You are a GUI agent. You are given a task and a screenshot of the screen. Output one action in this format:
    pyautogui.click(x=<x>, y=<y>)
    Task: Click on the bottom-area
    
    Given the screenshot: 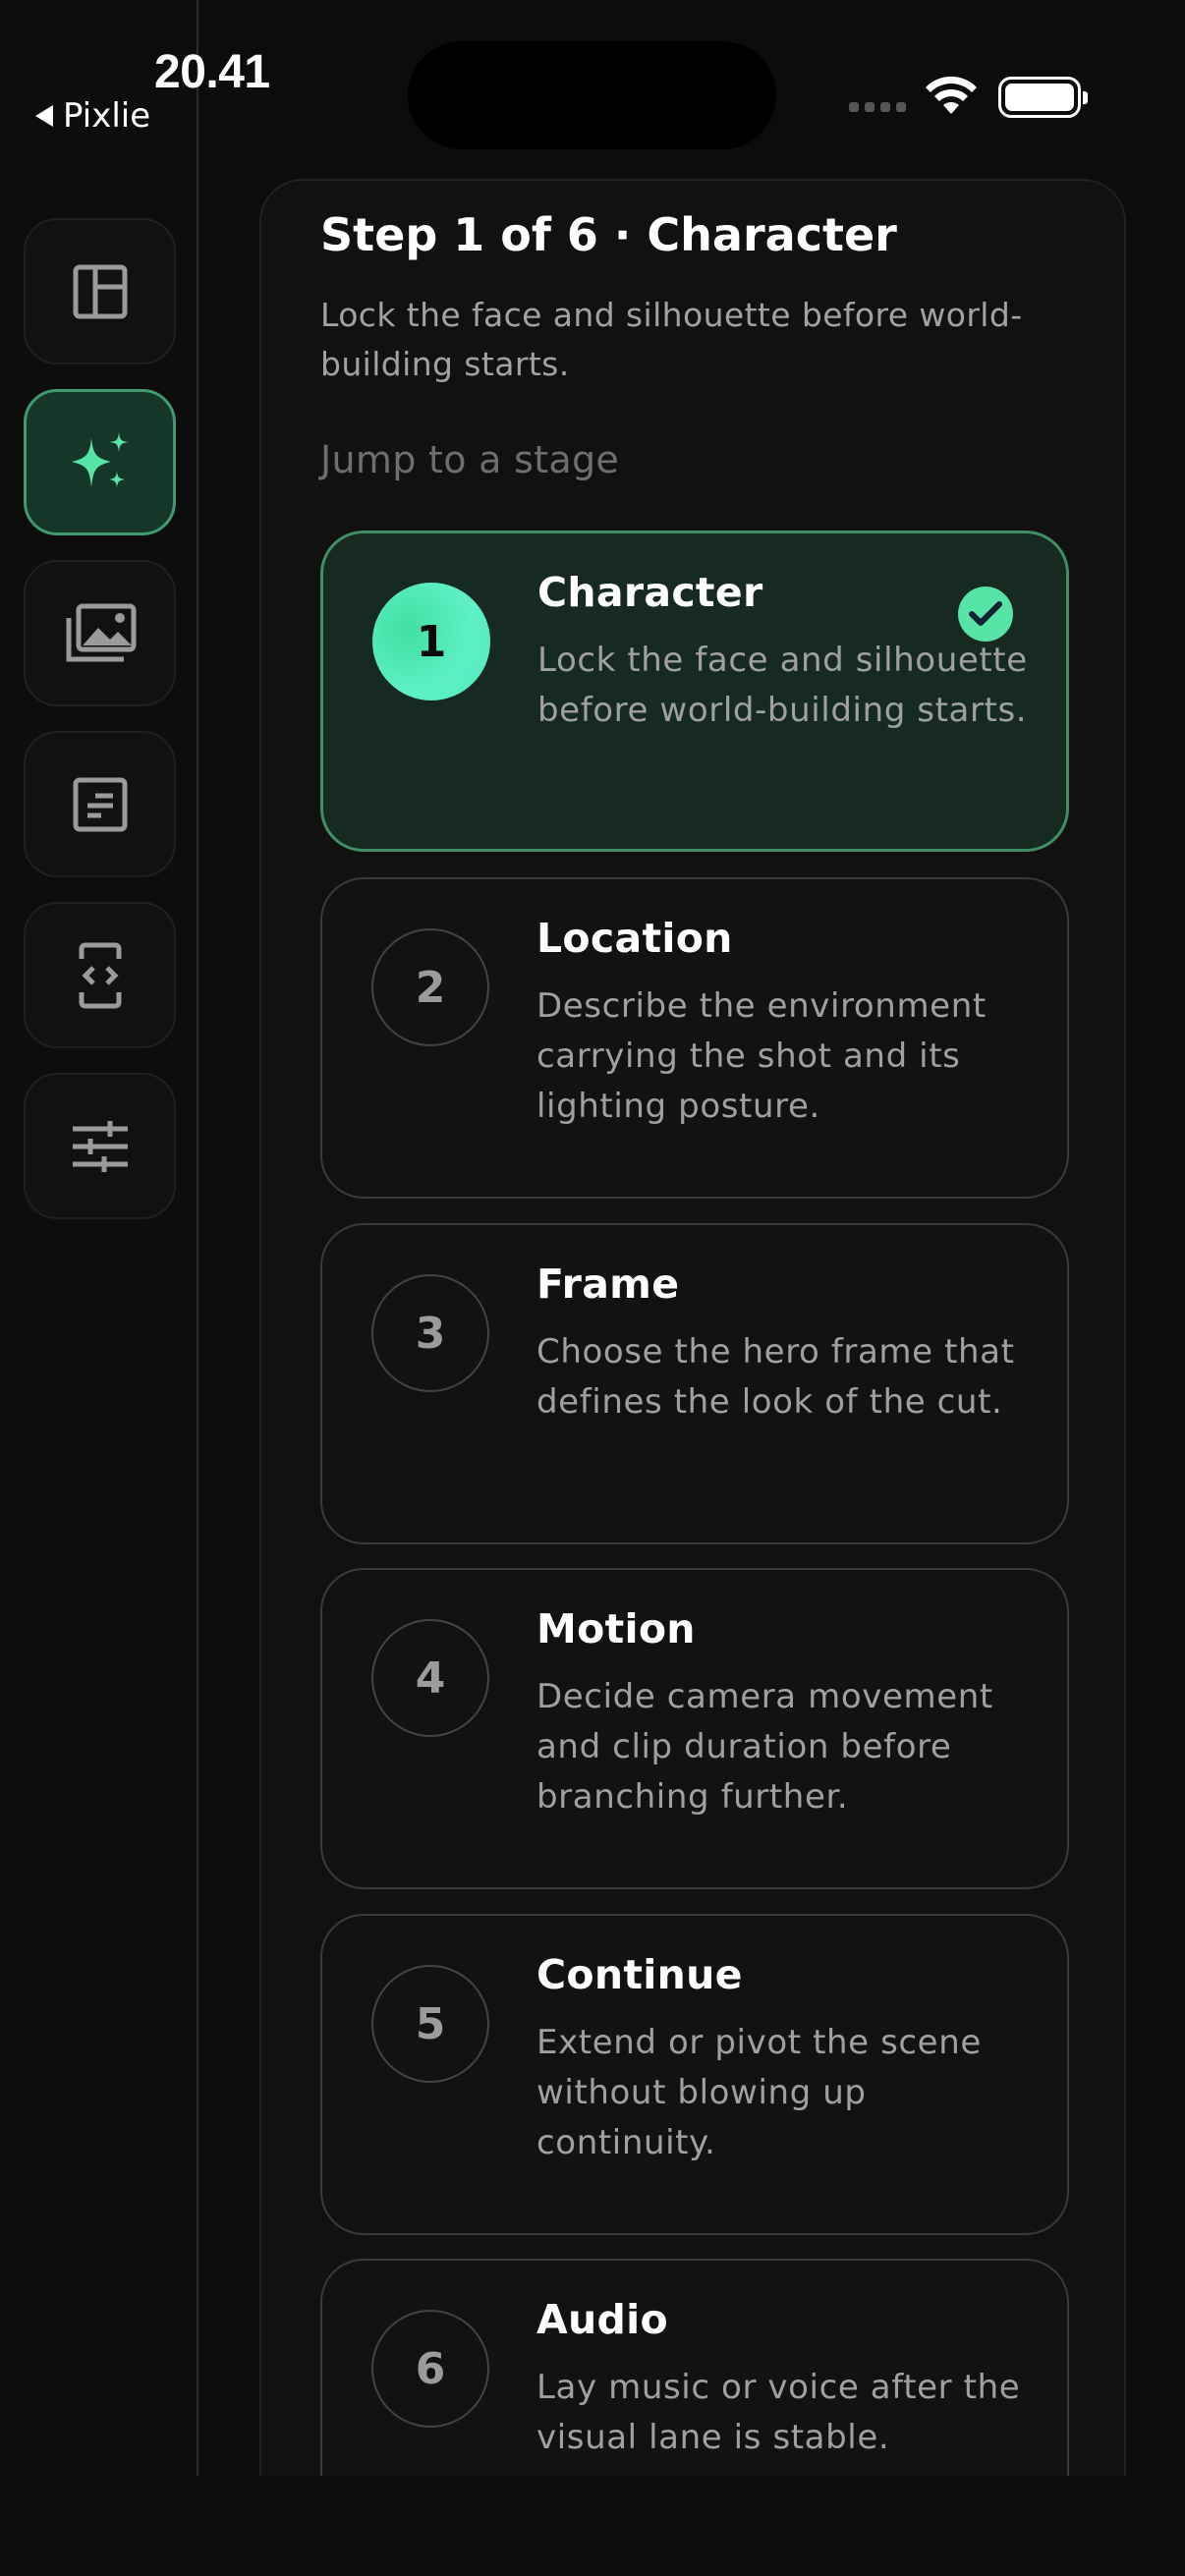 What is the action you would take?
    pyautogui.click(x=592, y=2526)
    